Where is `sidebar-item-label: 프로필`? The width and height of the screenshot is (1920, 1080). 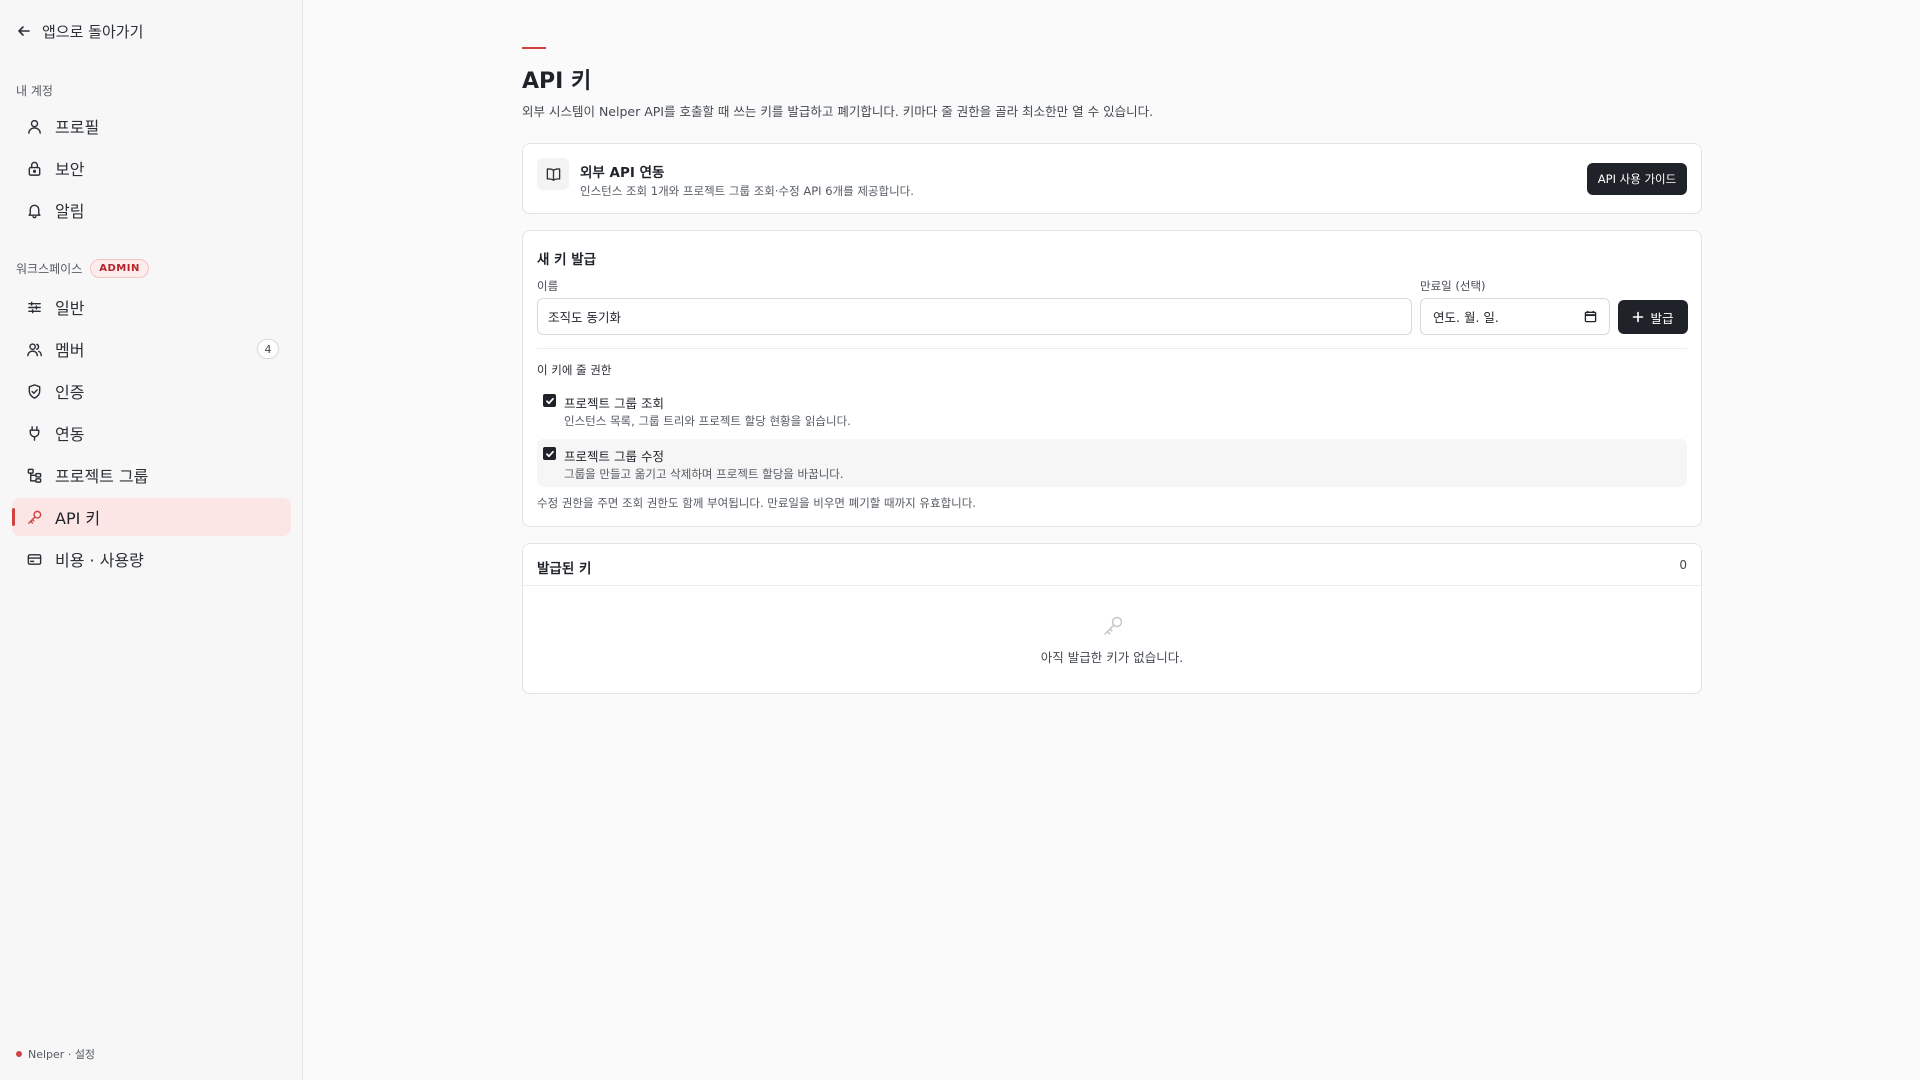 sidebar-item-label: 프로필 is located at coordinates (77, 127).